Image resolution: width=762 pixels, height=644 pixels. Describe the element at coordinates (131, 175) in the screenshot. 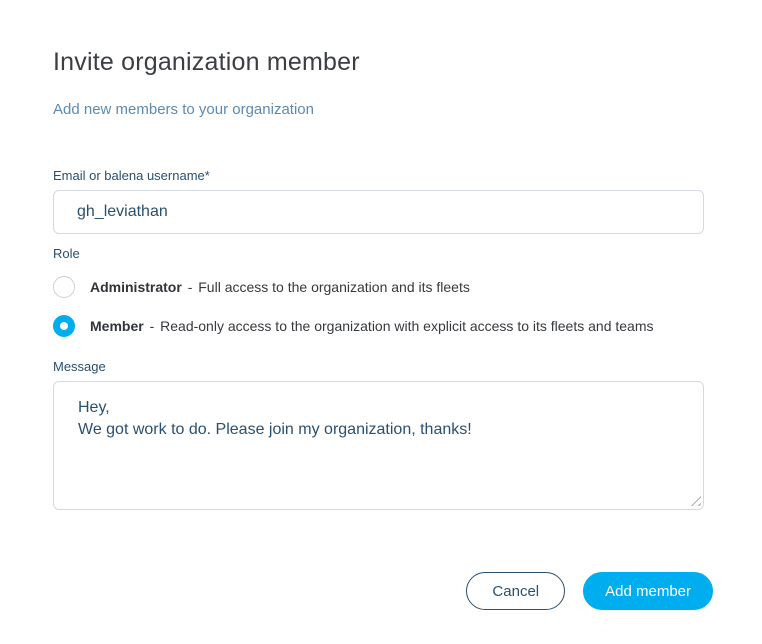

I see `email-label: Email or balena username*` at that location.